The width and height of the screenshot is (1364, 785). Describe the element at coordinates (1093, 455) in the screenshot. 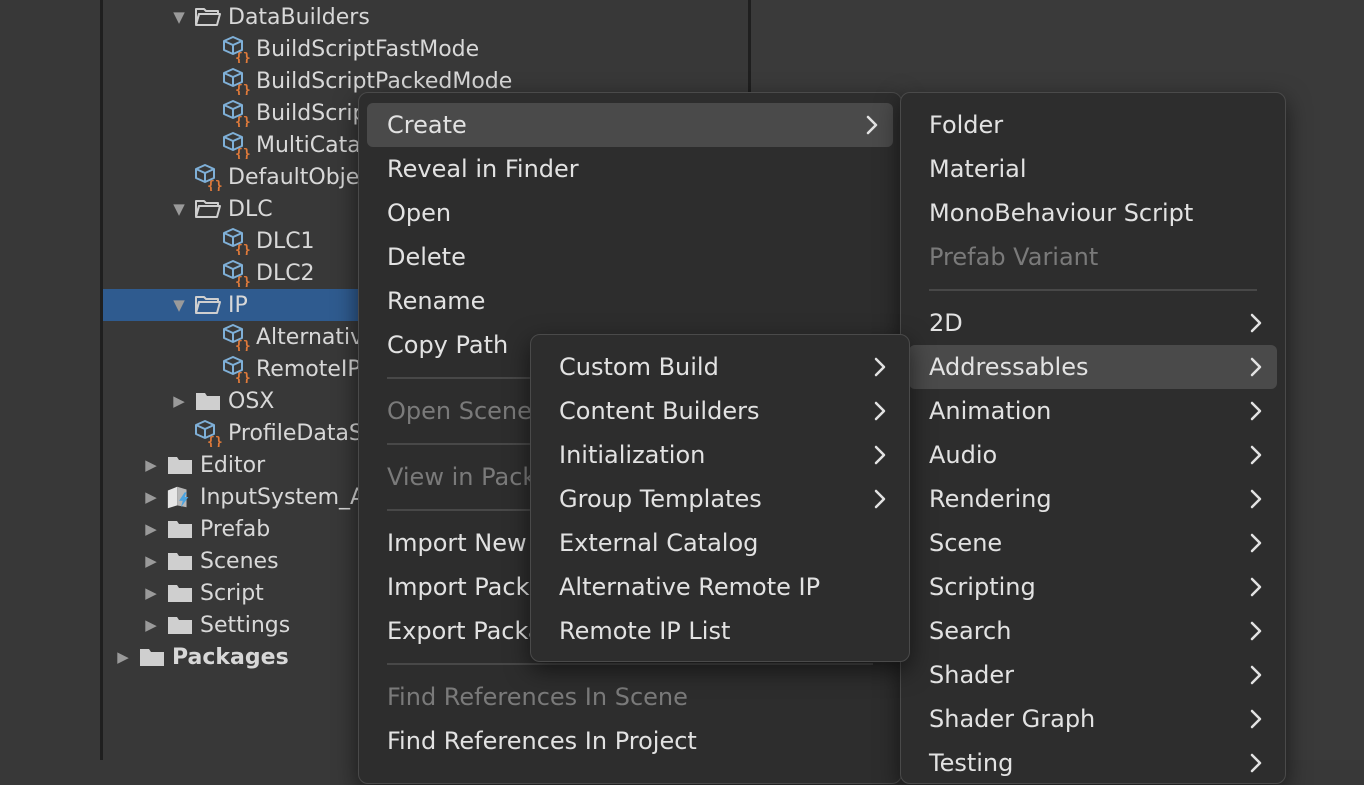

I see `menu-item-audio: Audio` at that location.